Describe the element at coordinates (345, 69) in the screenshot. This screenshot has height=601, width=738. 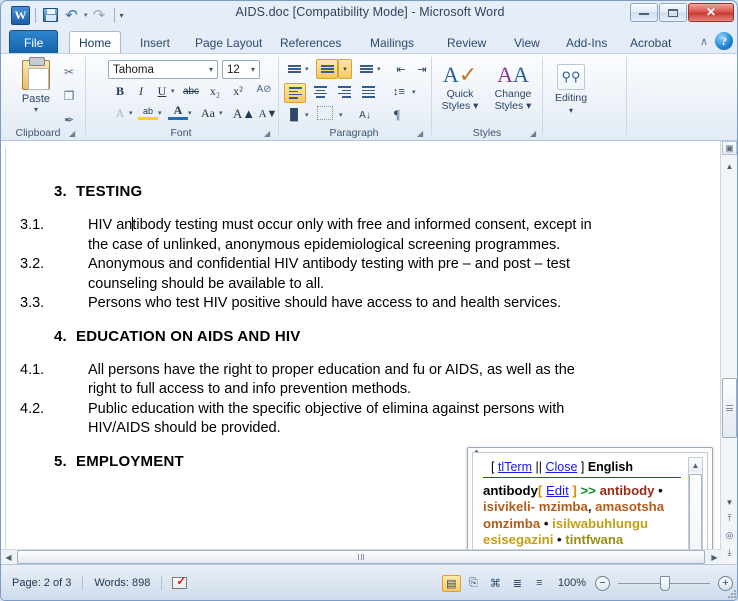
I see `numbering-dropdown-icon: ▾` at that location.